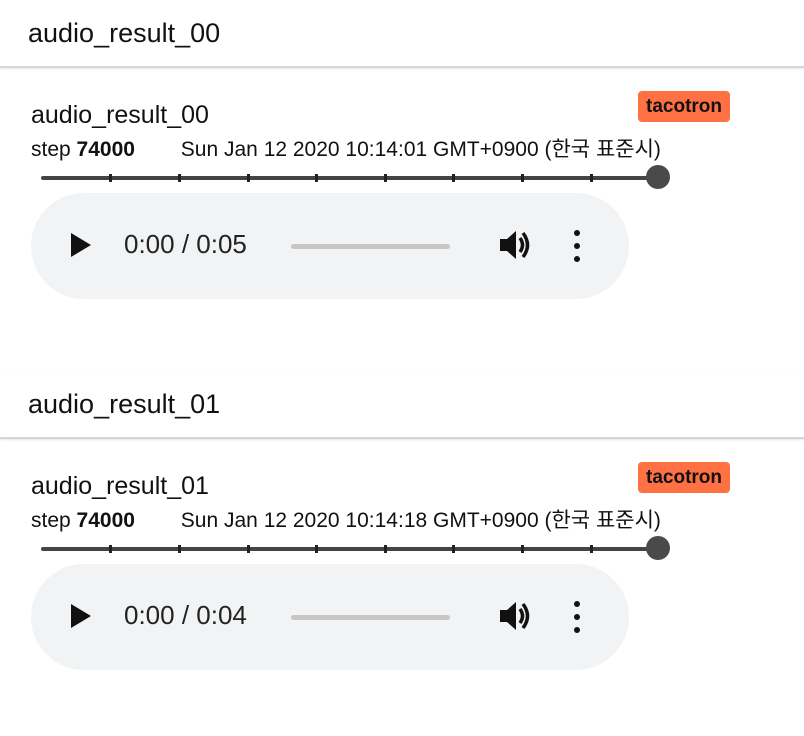  I want to click on section-header: audio_result_01, so click(402, 405).